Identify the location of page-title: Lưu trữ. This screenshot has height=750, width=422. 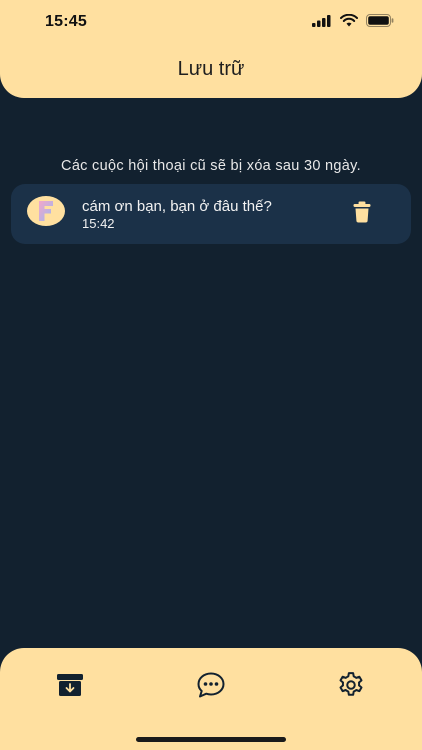
(211, 69).